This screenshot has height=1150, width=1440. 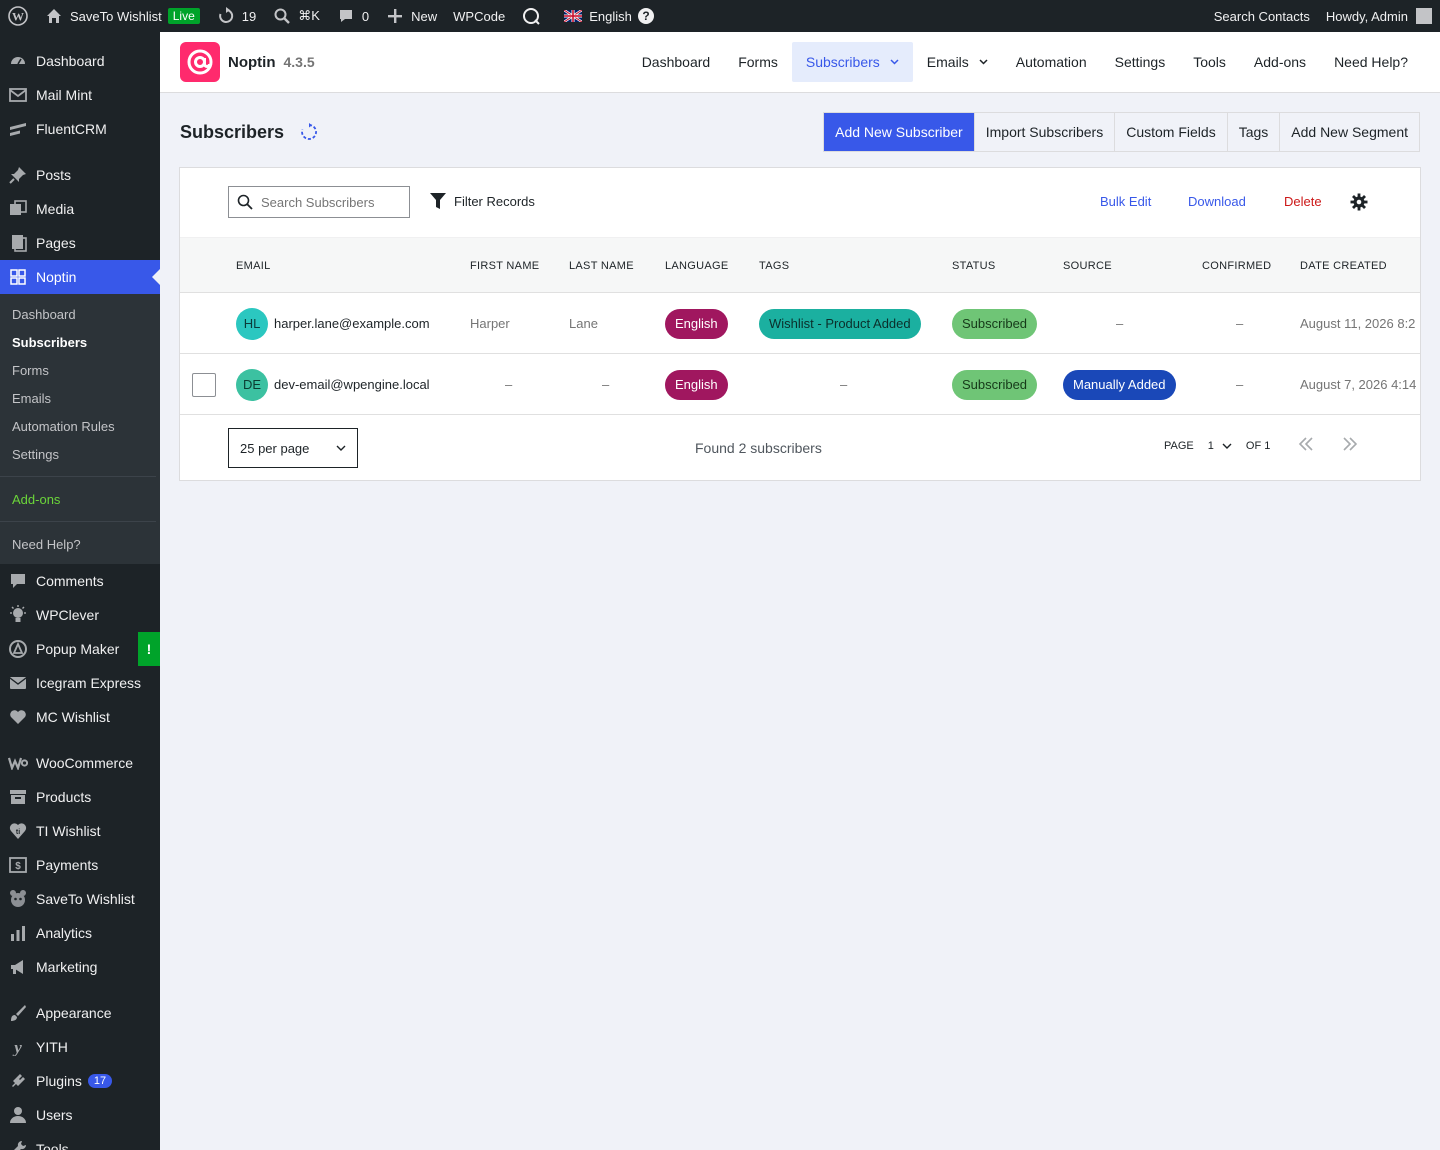 I want to click on sidebar-item-woocommerce: WooCommerce, so click(x=80, y=763).